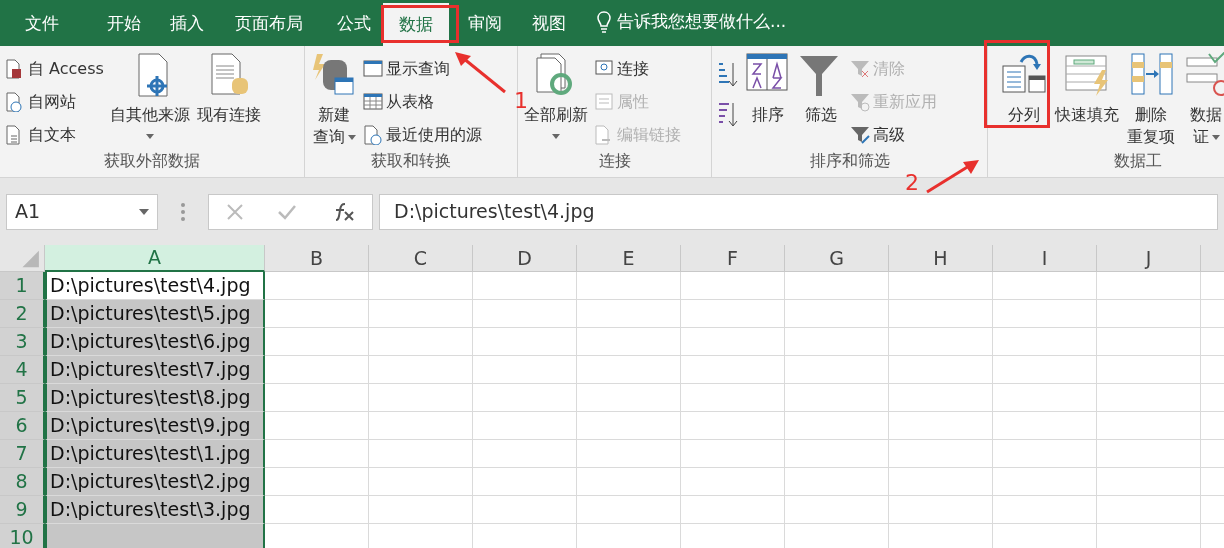 This screenshot has width=1224, height=548. I want to click on ribbon-tab: 视图, so click(549, 24).